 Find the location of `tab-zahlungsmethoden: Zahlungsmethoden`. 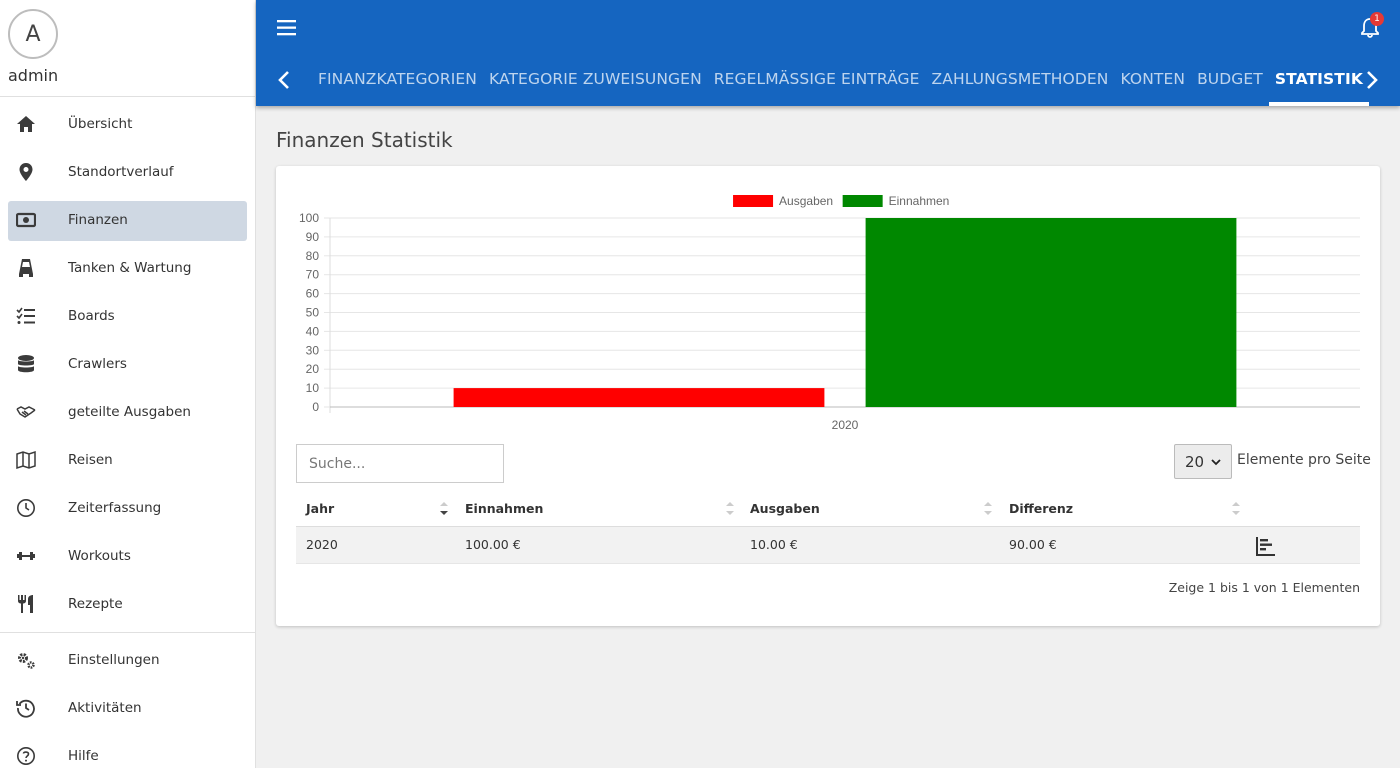

tab-zahlungsmethoden: Zahlungsmethoden is located at coordinates (1020, 83).